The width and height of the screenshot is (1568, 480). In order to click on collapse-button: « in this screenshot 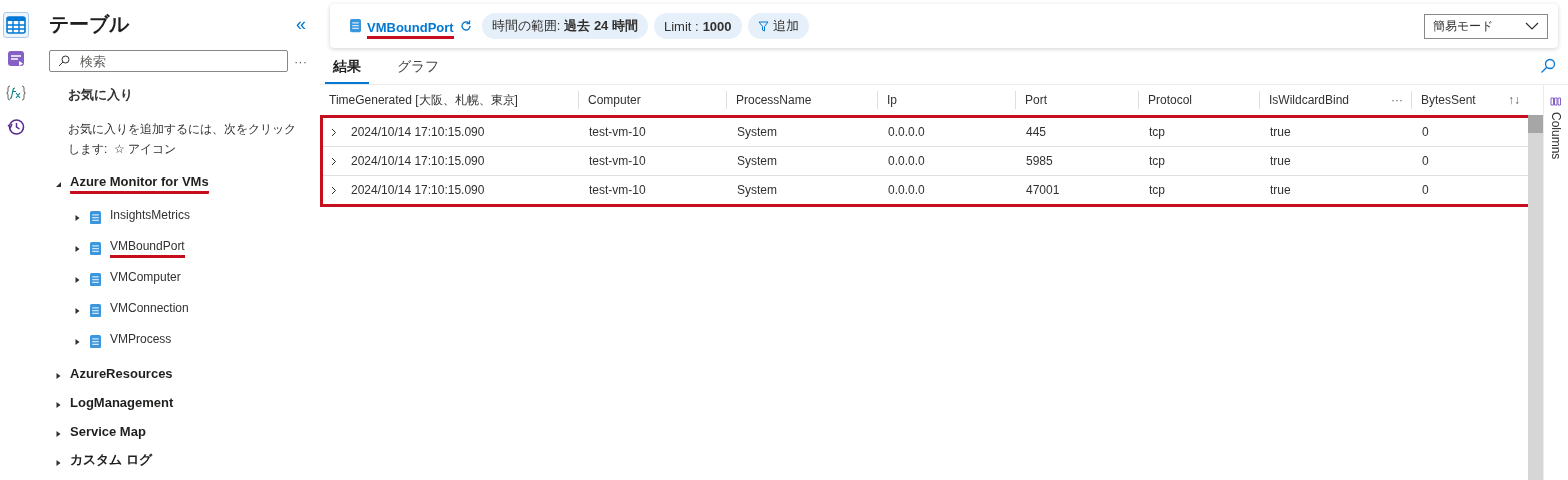, I will do `click(301, 24)`.